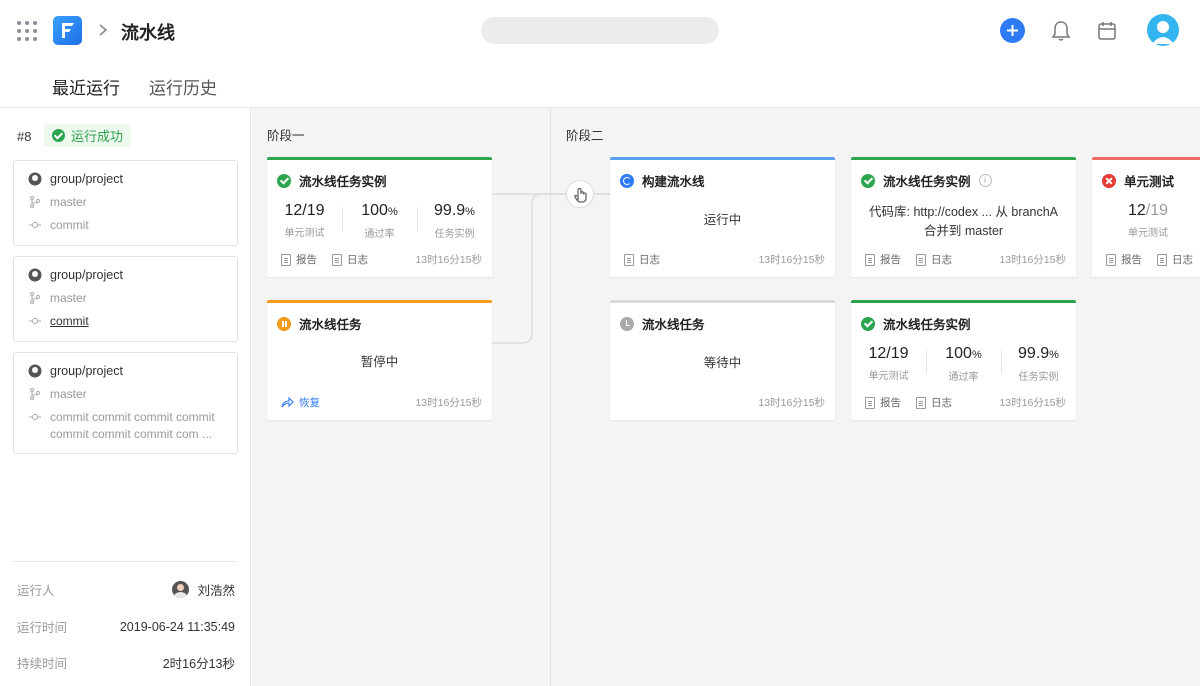 This screenshot has width=1200, height=686. I want to click on job-card: 单元测试 12/19 单元测试 报告 日志, so click(1146, 217).